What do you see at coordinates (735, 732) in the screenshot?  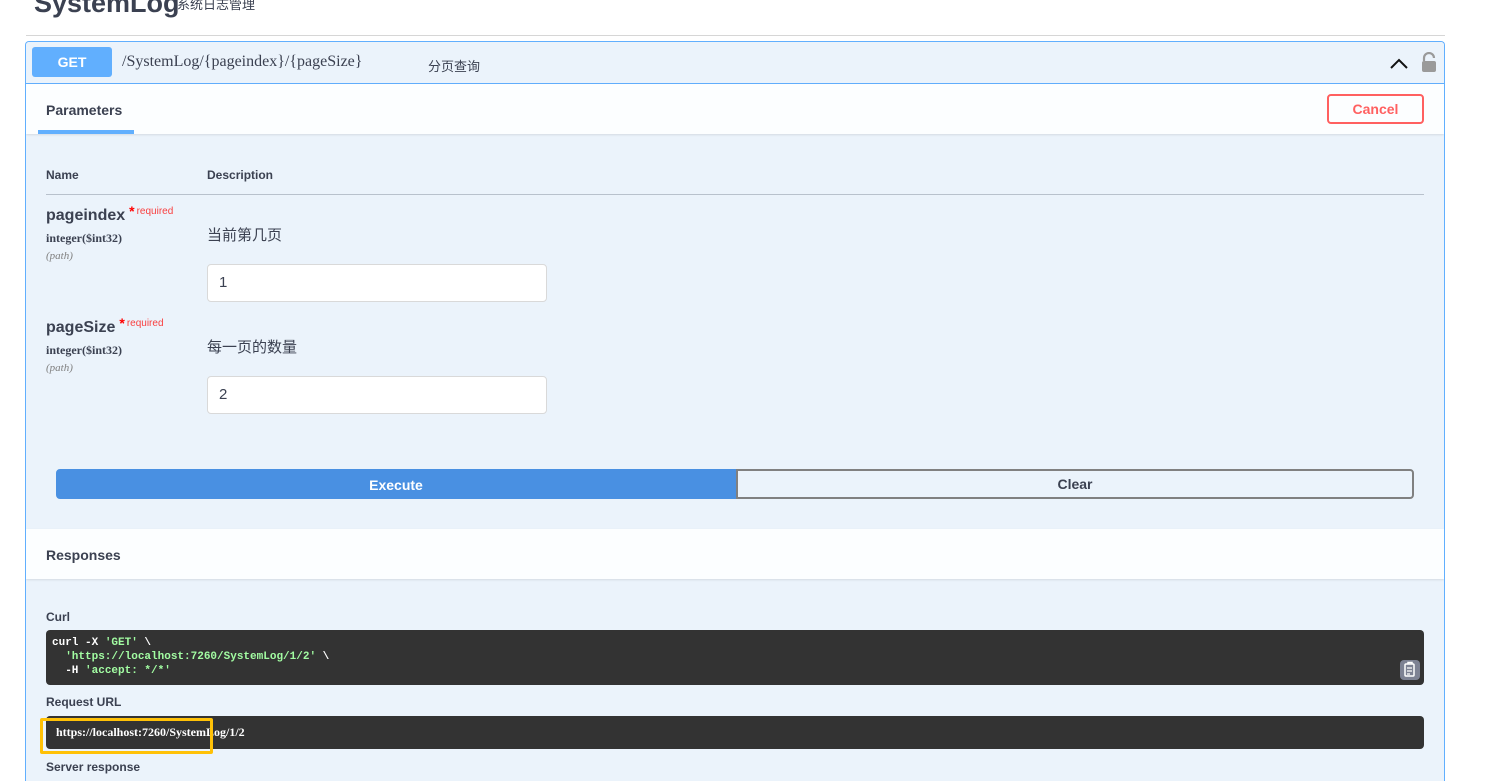 I see `request-url-block: https://localhost:7260/SystemLog/1/2` at bounding box center [735, 732].